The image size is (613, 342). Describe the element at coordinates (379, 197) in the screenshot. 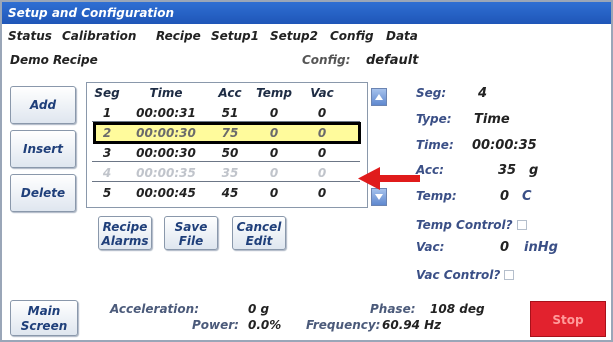

I see `chevron-down-icon` at that location.